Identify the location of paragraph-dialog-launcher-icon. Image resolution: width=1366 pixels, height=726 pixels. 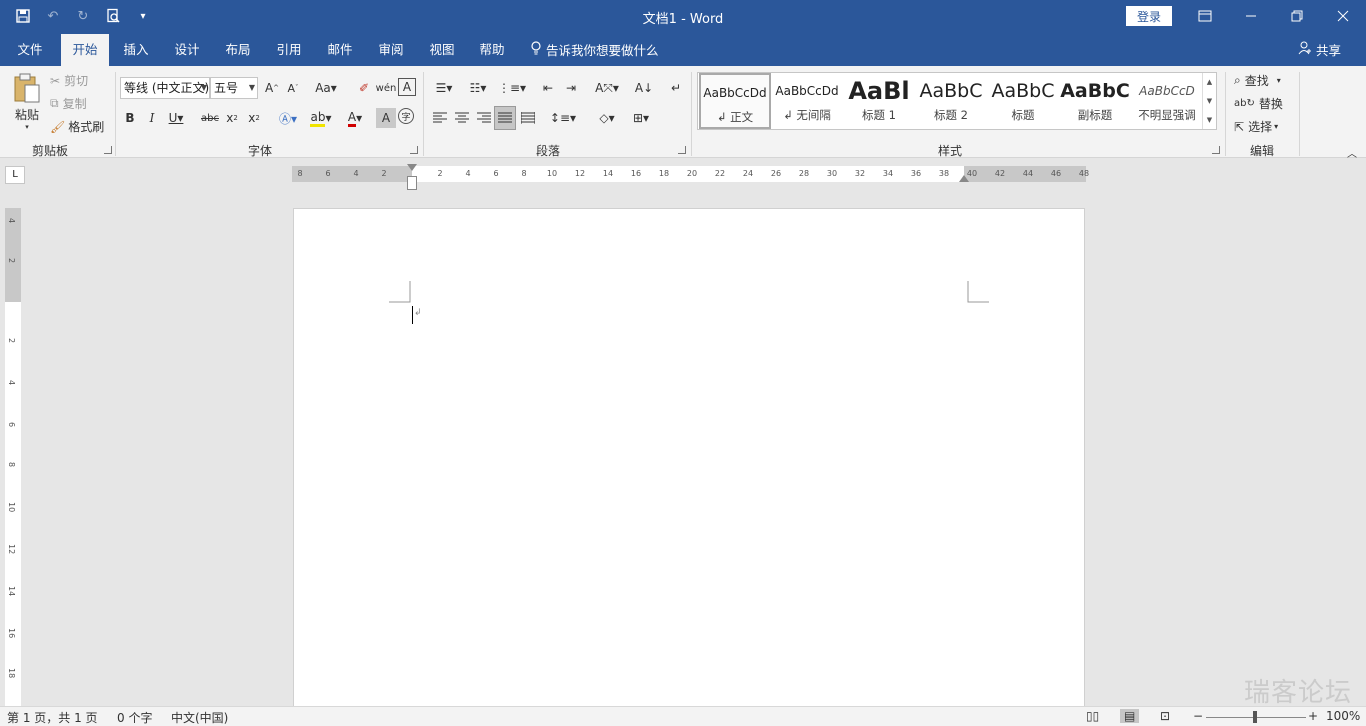
(682, 150).